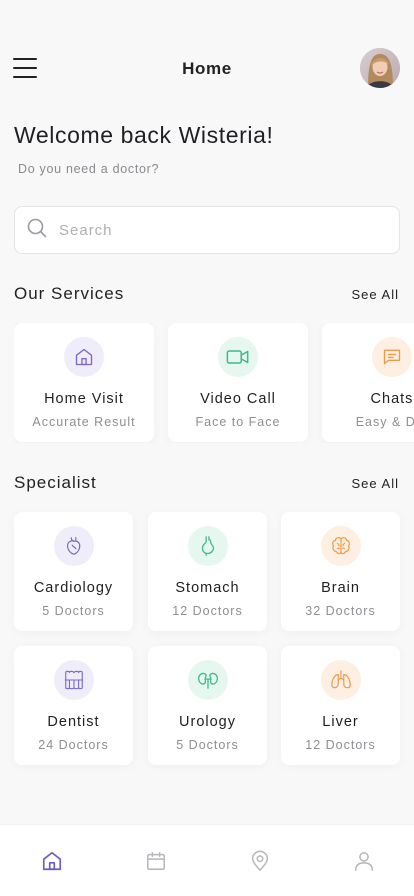  I want to click on search-bar, so click(207, 230).